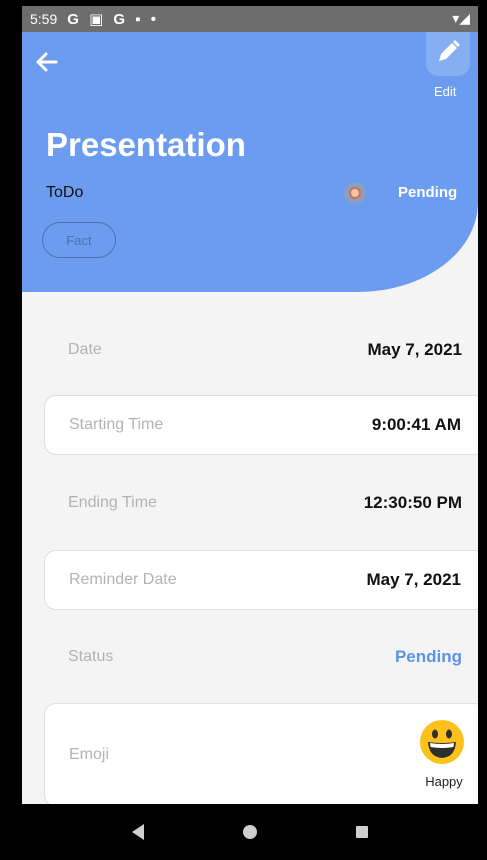 This screenshot has height=860, width=487. What do you see at coordinates (261, 350) in the screenshot?
I see `date-row: Date May 7, 2021` at bounding box center [261, 350].